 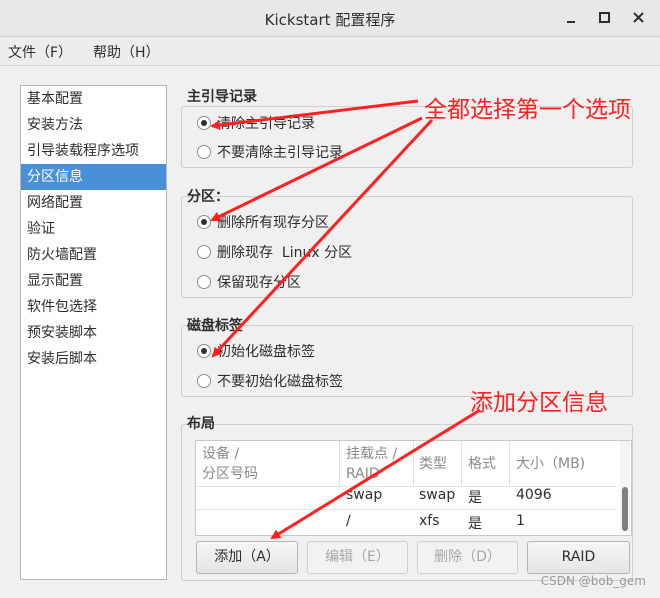 What do you see at coordinates (201, 424) in the screenshot?
I see `layout-title: 布局` at bounding box center [201, 424].